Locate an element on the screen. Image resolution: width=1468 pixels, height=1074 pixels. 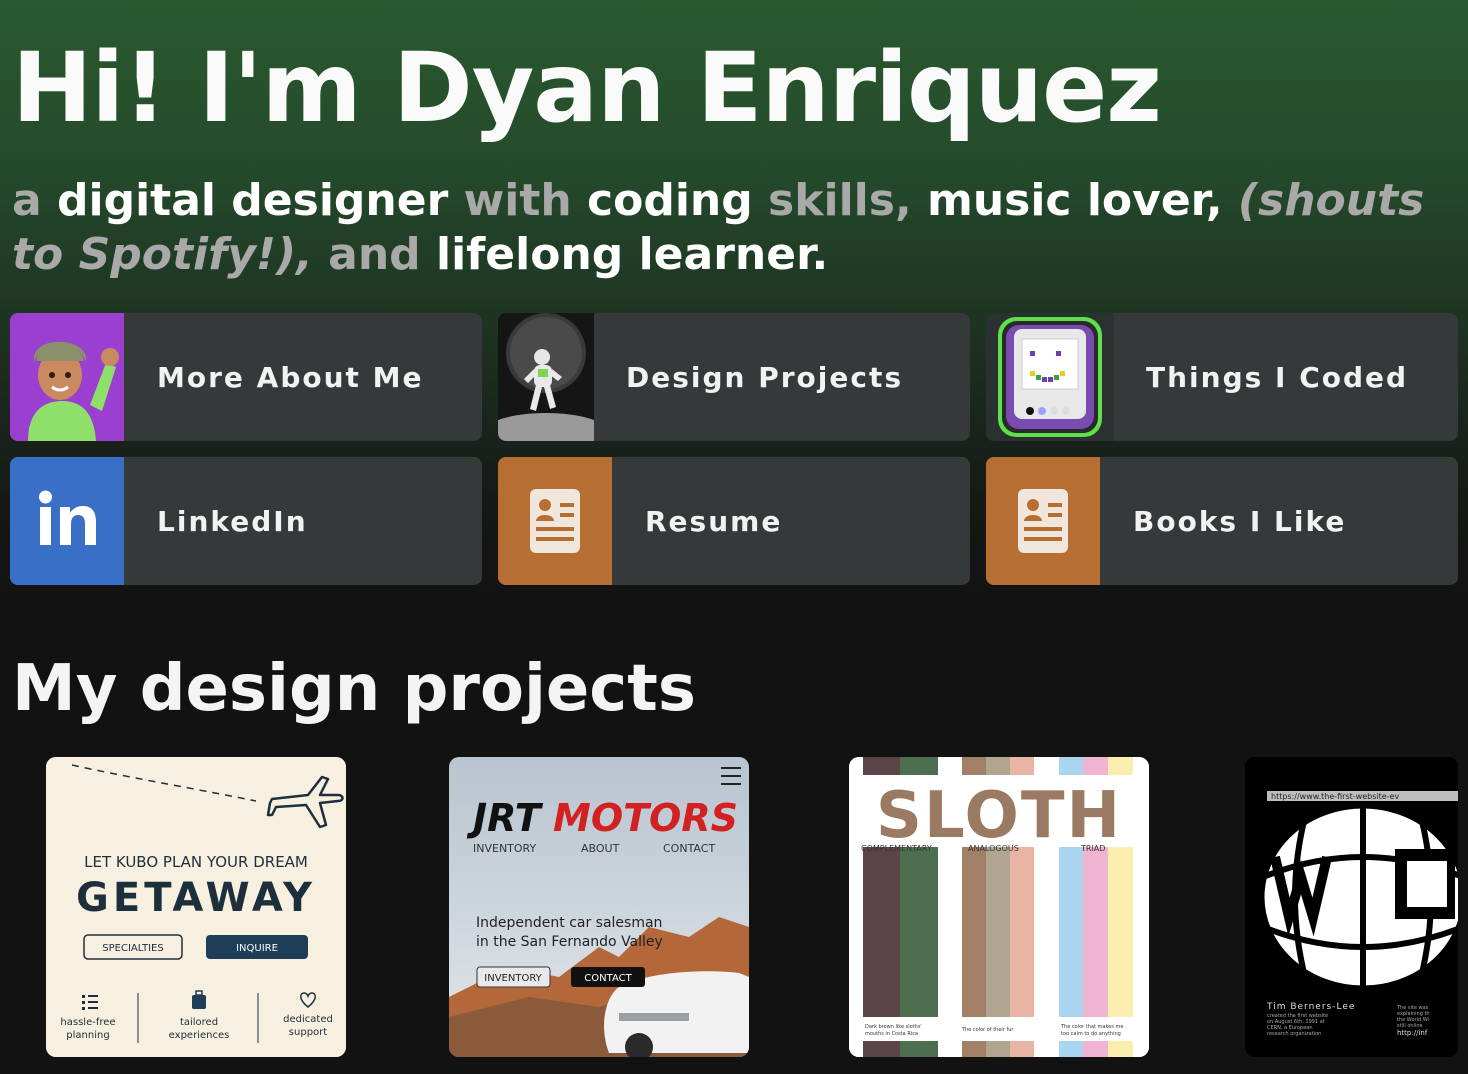
www-name: Tim Berners-Lee is located at coordinates (1310, 1007).